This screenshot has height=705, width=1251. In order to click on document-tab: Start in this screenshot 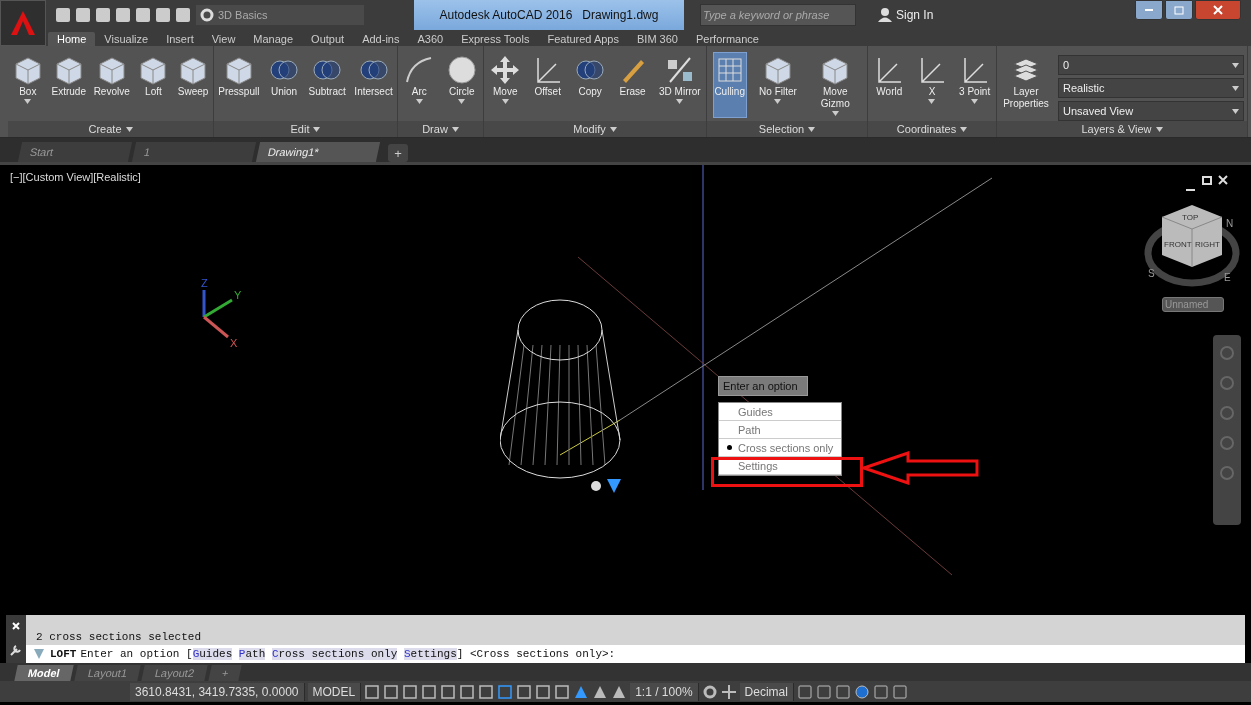, I will do `click(75, 152)`.